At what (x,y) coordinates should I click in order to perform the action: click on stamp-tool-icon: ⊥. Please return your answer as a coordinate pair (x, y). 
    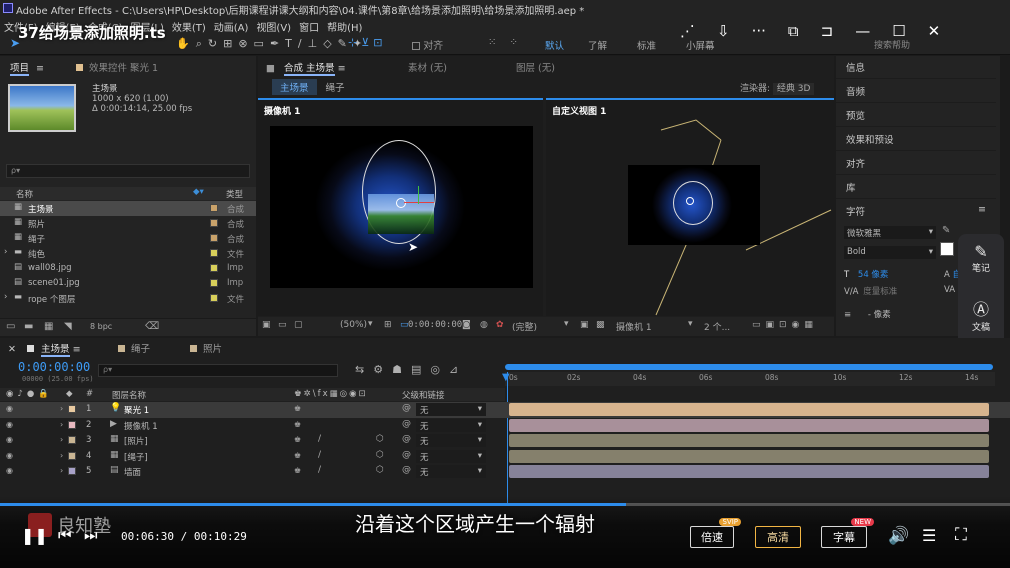
    Looking at the image, I should click on (316, 43).